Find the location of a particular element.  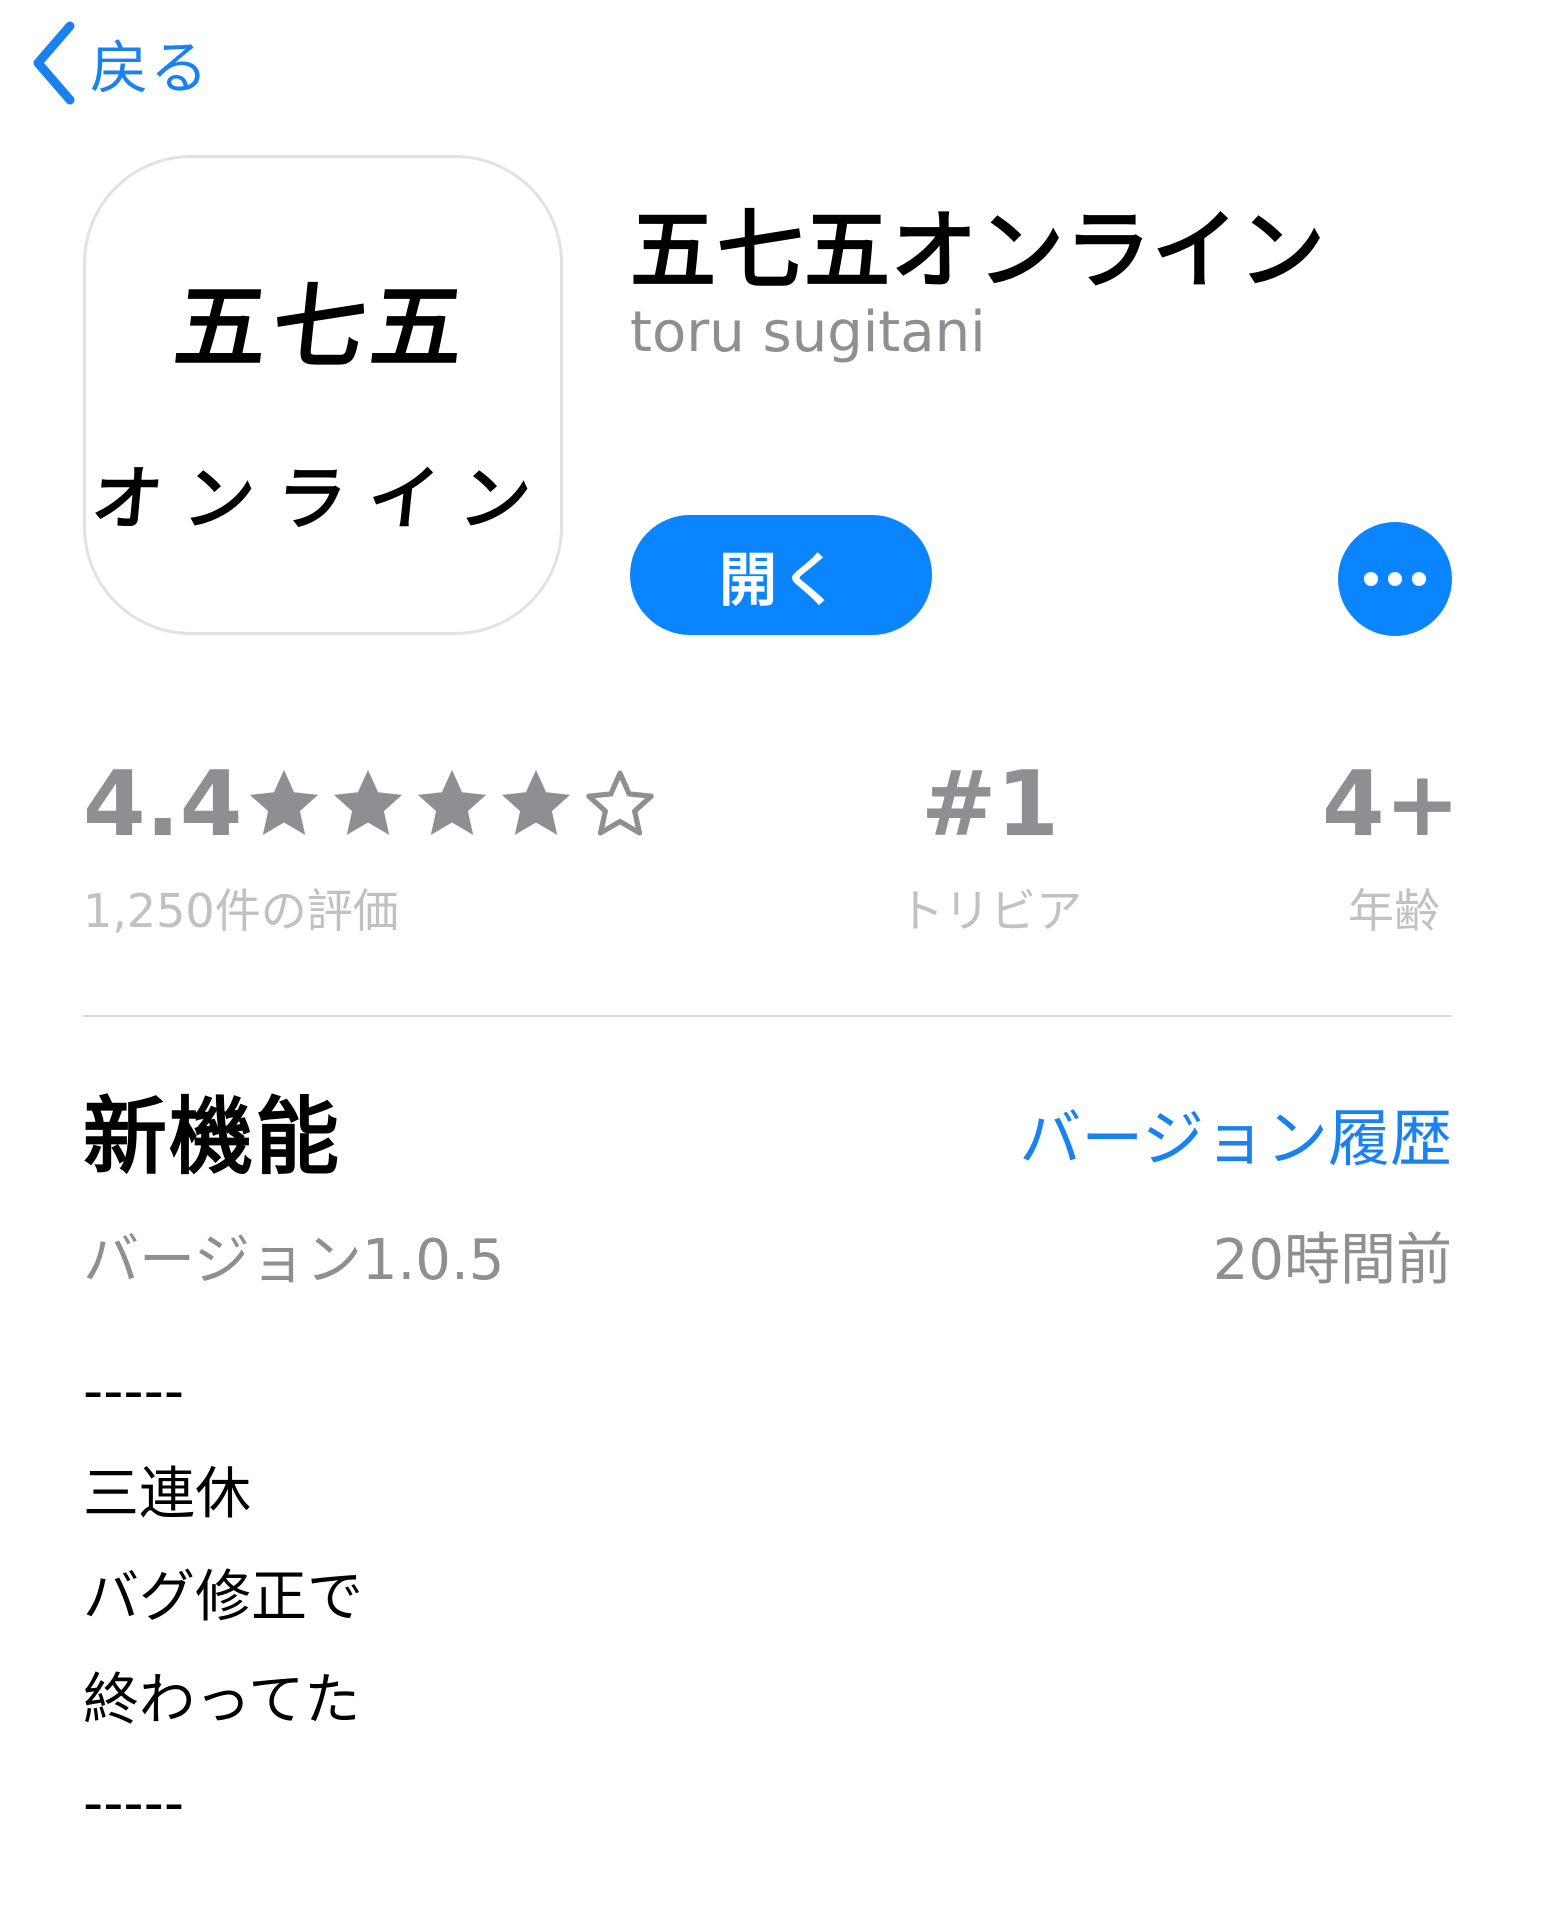

app-icon: 五七五 オンライン is located at coordinates (323, 395).